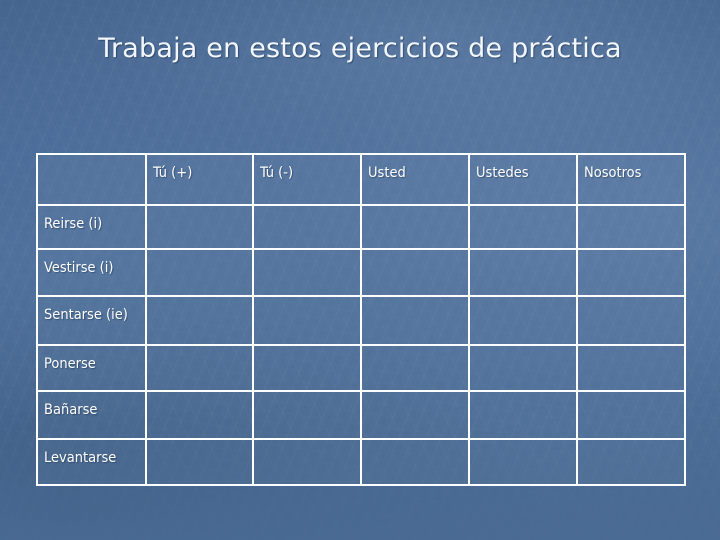 The width and height of the screenshot is (720, 540). What do you see at coordinates (277, 173) in the screenshot?
I see `table-header-label-tu-negativo: Tú (-)` at bounding box center [277, 173].